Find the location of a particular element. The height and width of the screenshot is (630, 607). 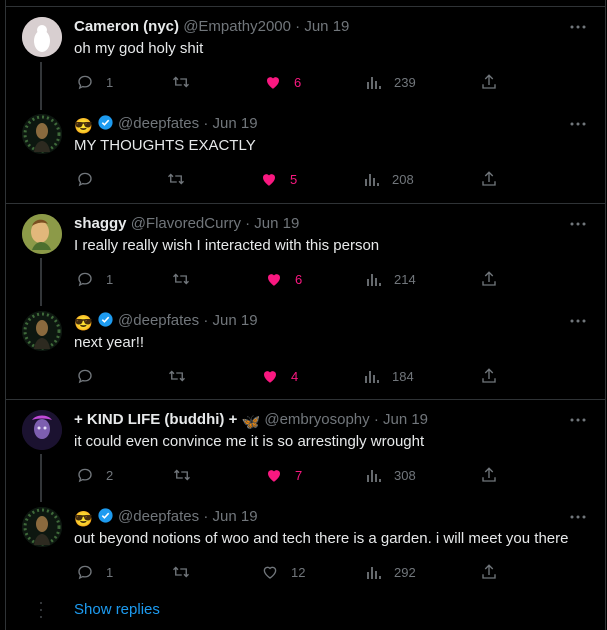

display-name: shaggy is located at coordinates (100, 223).